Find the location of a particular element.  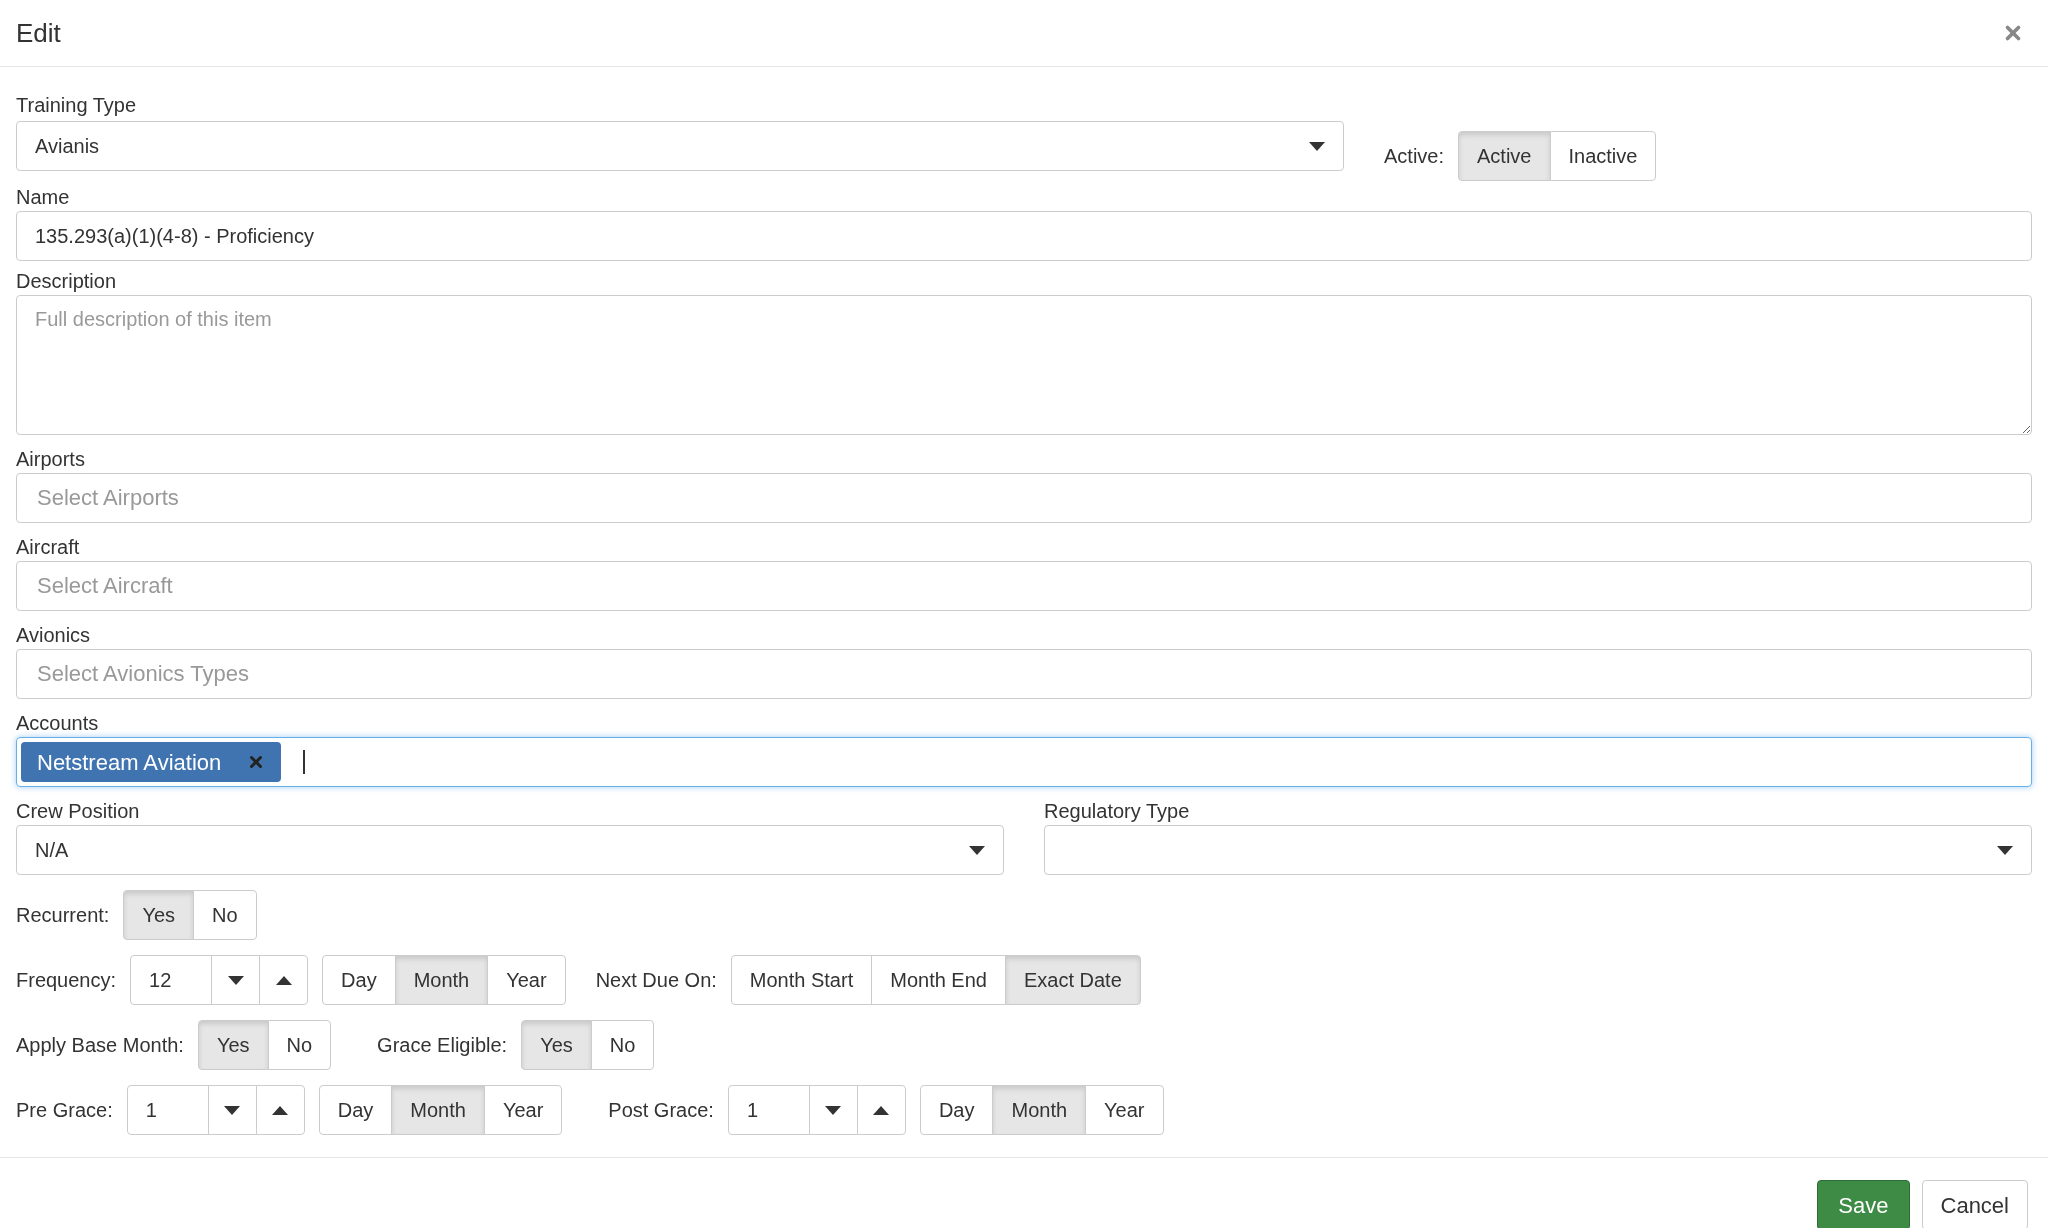

description-field: Full description of this item is located at coordinates (1024, 365).